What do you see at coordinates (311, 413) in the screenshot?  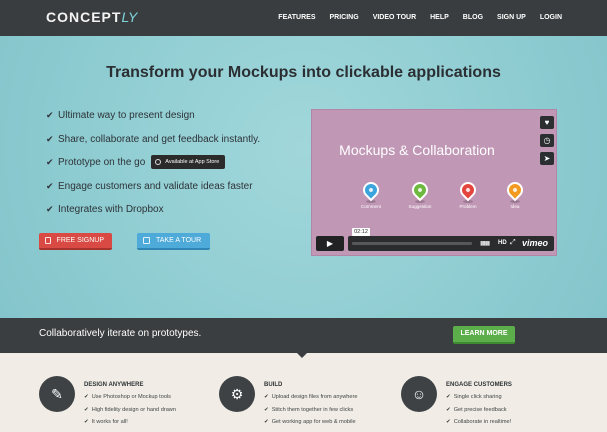 I see `list-item: ✔ Stitch them together in few clicks` at bounding box center [311, 413].